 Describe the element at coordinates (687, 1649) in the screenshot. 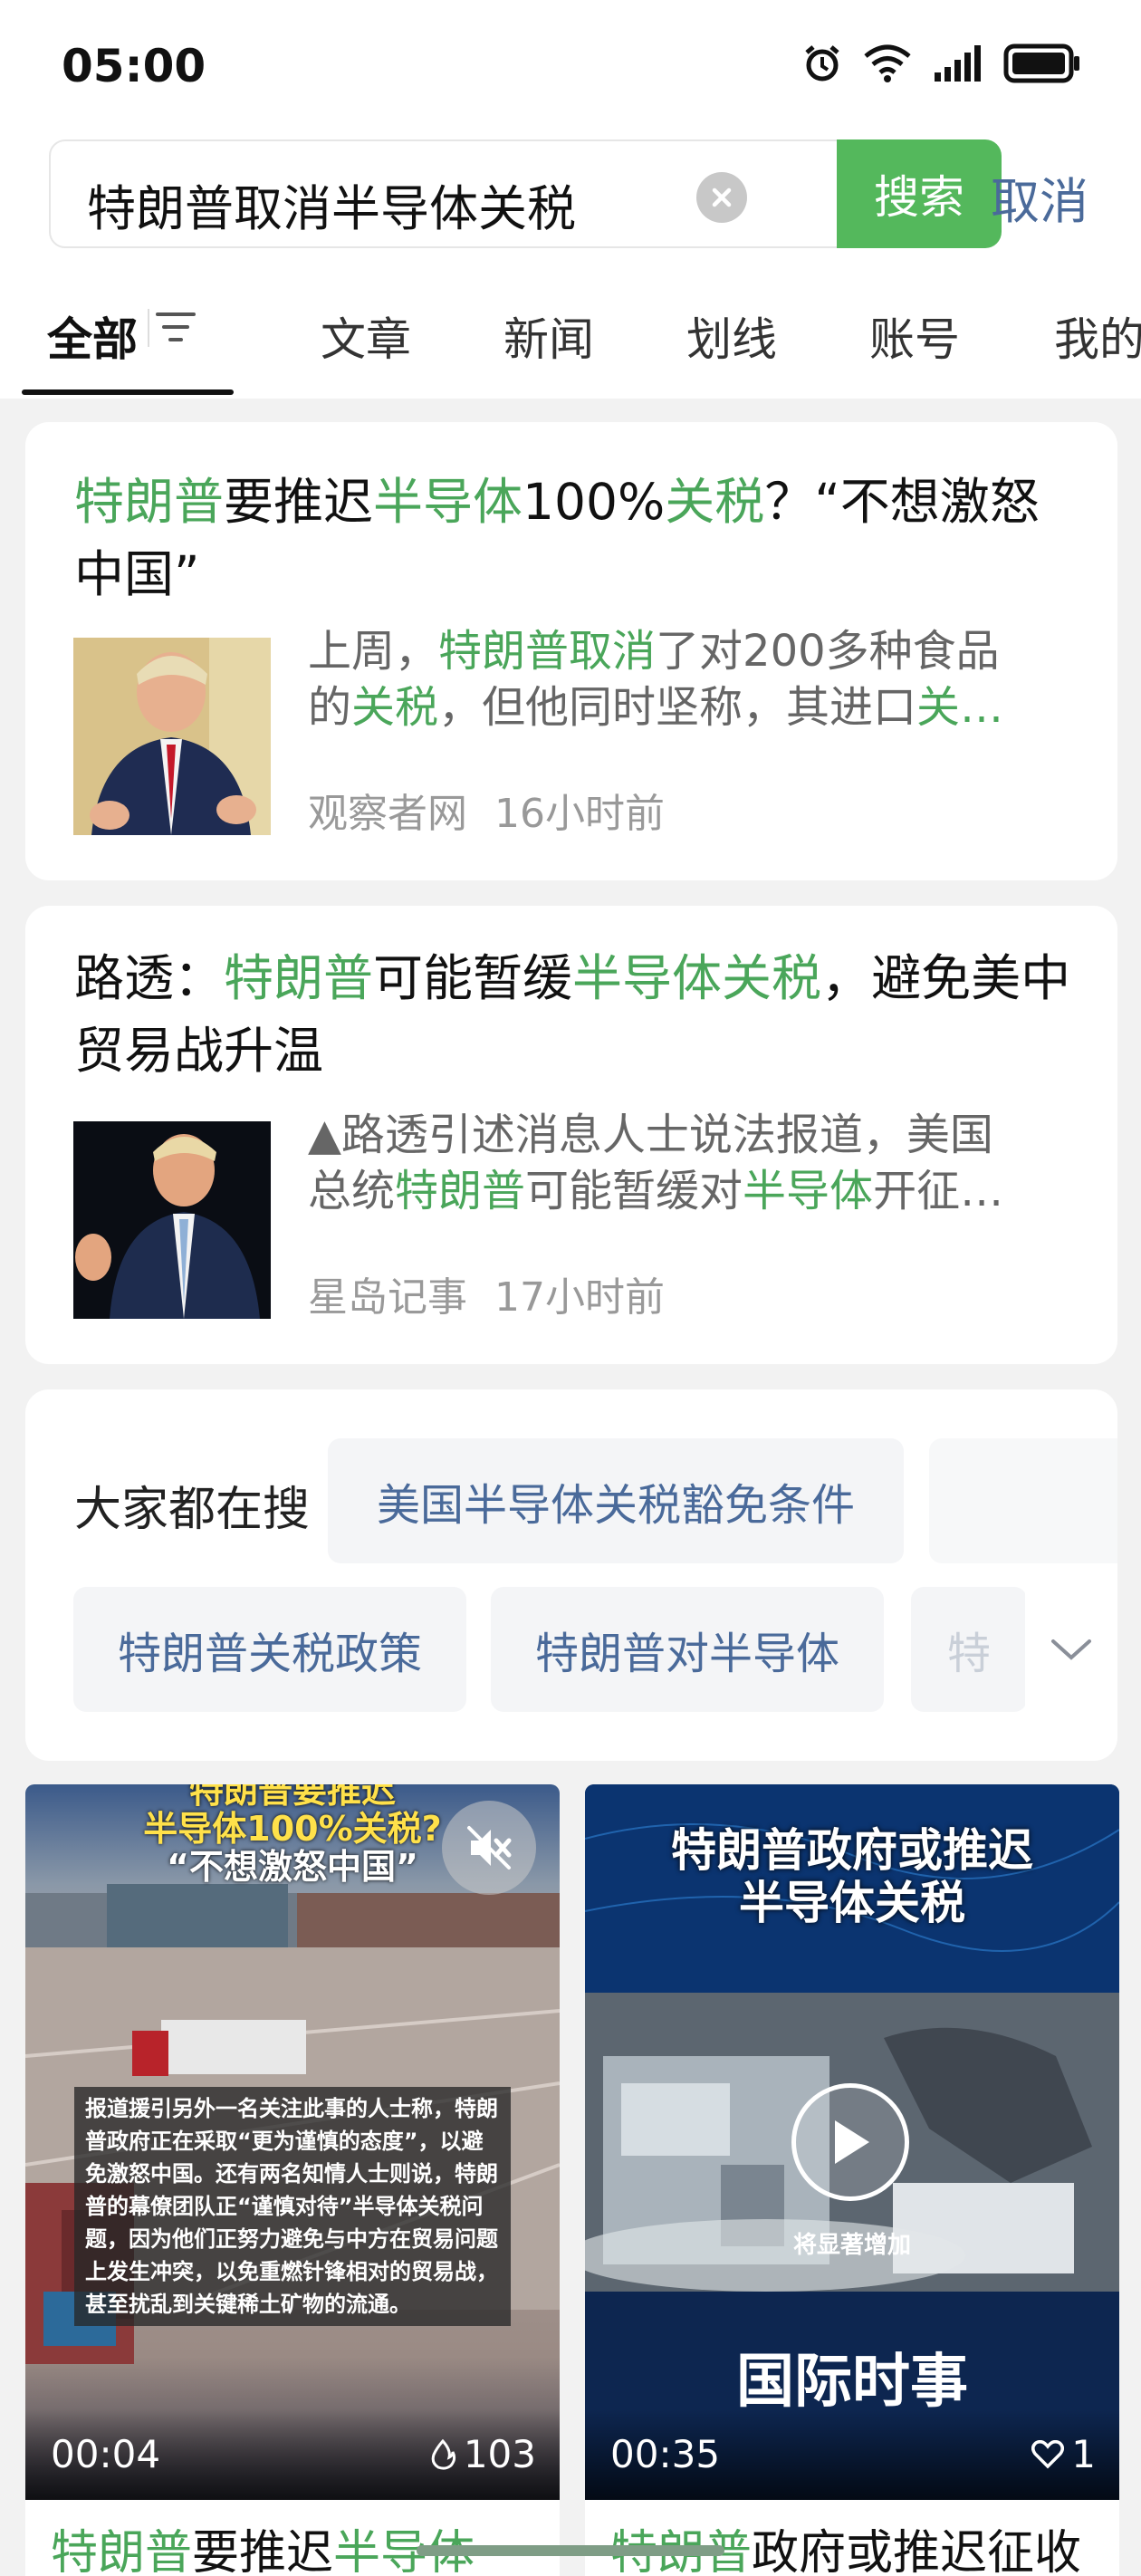

I see `popular-chip: 特朗普对半导体` at that location.